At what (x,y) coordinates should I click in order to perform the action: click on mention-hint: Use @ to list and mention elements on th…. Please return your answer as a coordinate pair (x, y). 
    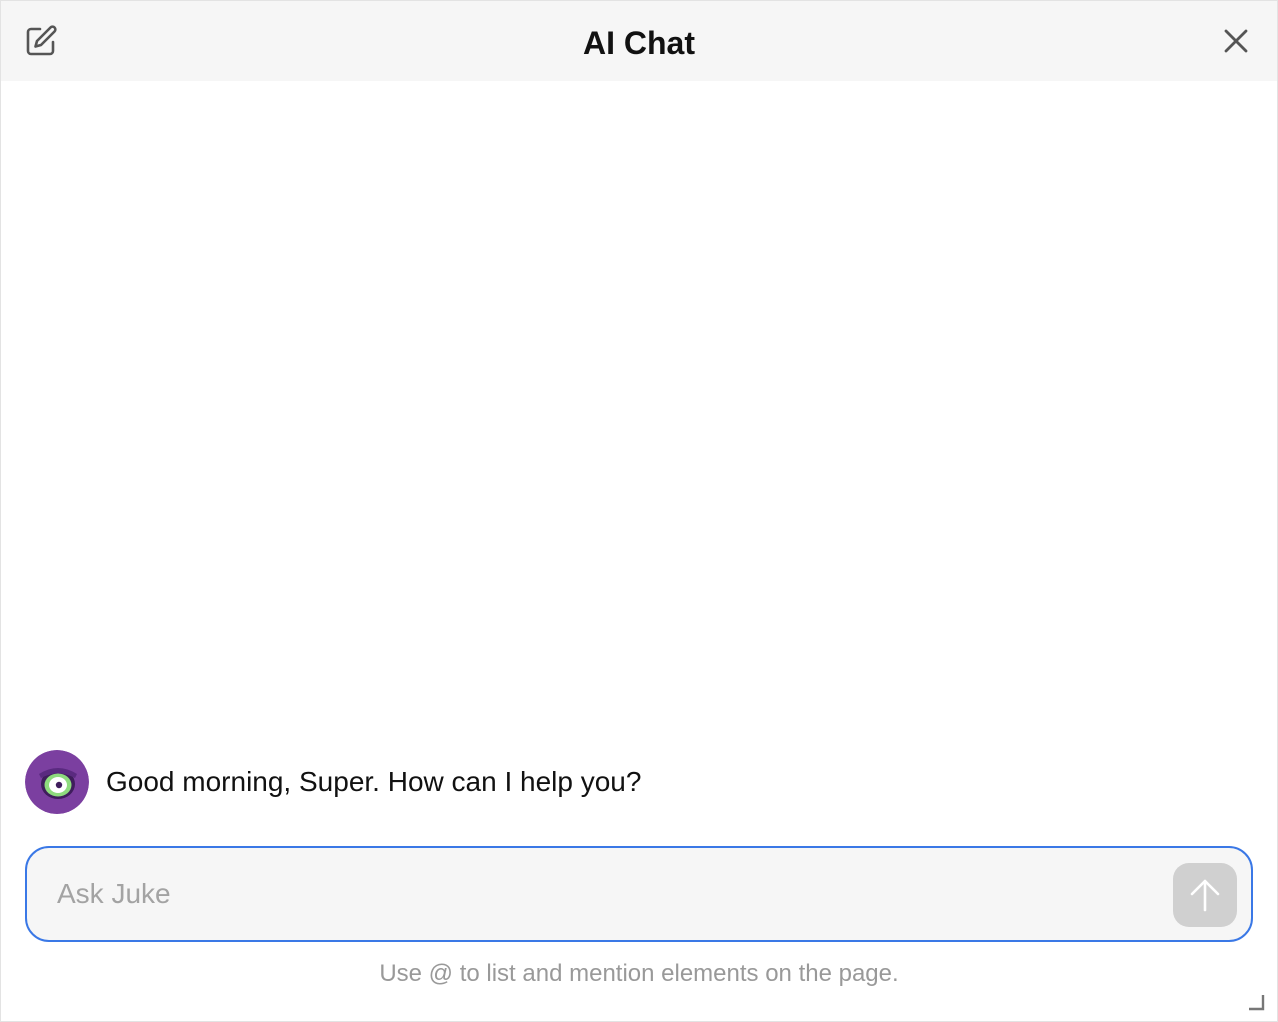
    Looking at the image, I should click on (639, 973).